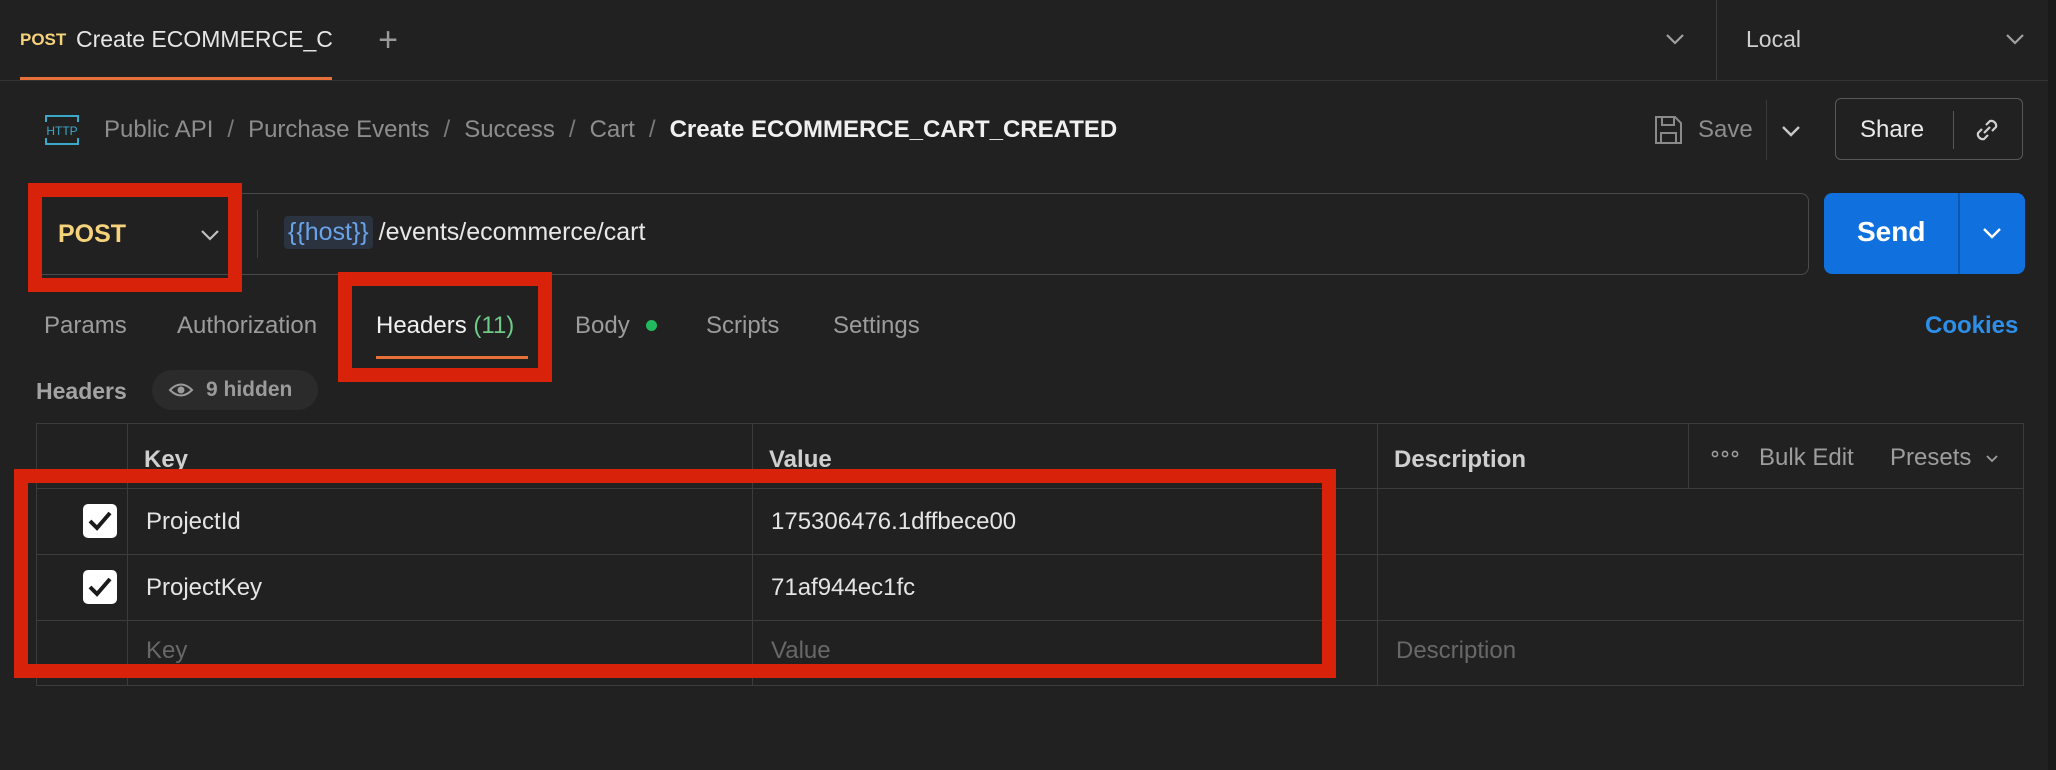 Image resolution: width=2056 pixels, height=770 pixels. Describe the element at coordinates (1930, 458) in the screenshot. I see `presets-dropdown: Presets` at that location.